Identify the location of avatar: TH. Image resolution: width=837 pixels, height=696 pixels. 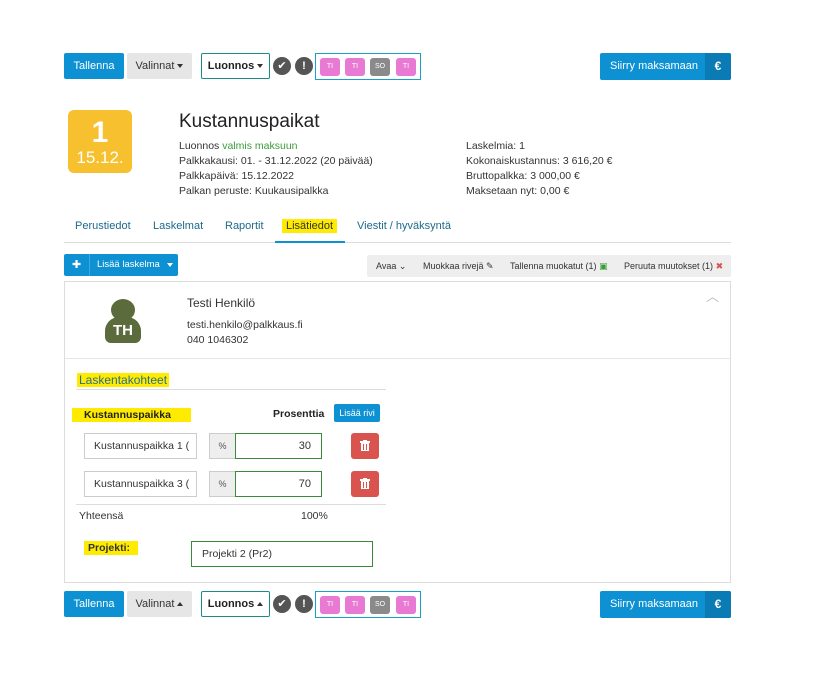
(123, 321).